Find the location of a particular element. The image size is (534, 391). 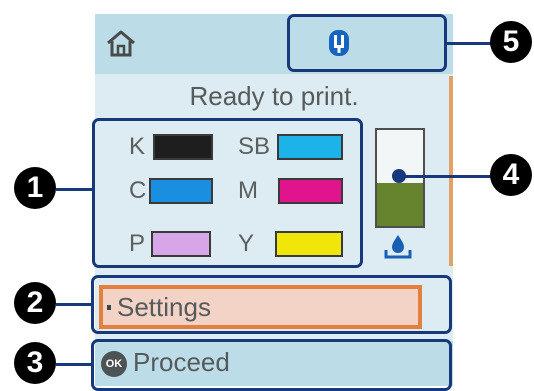

status-message: Ready to print. is located at coordinates (274, 96).